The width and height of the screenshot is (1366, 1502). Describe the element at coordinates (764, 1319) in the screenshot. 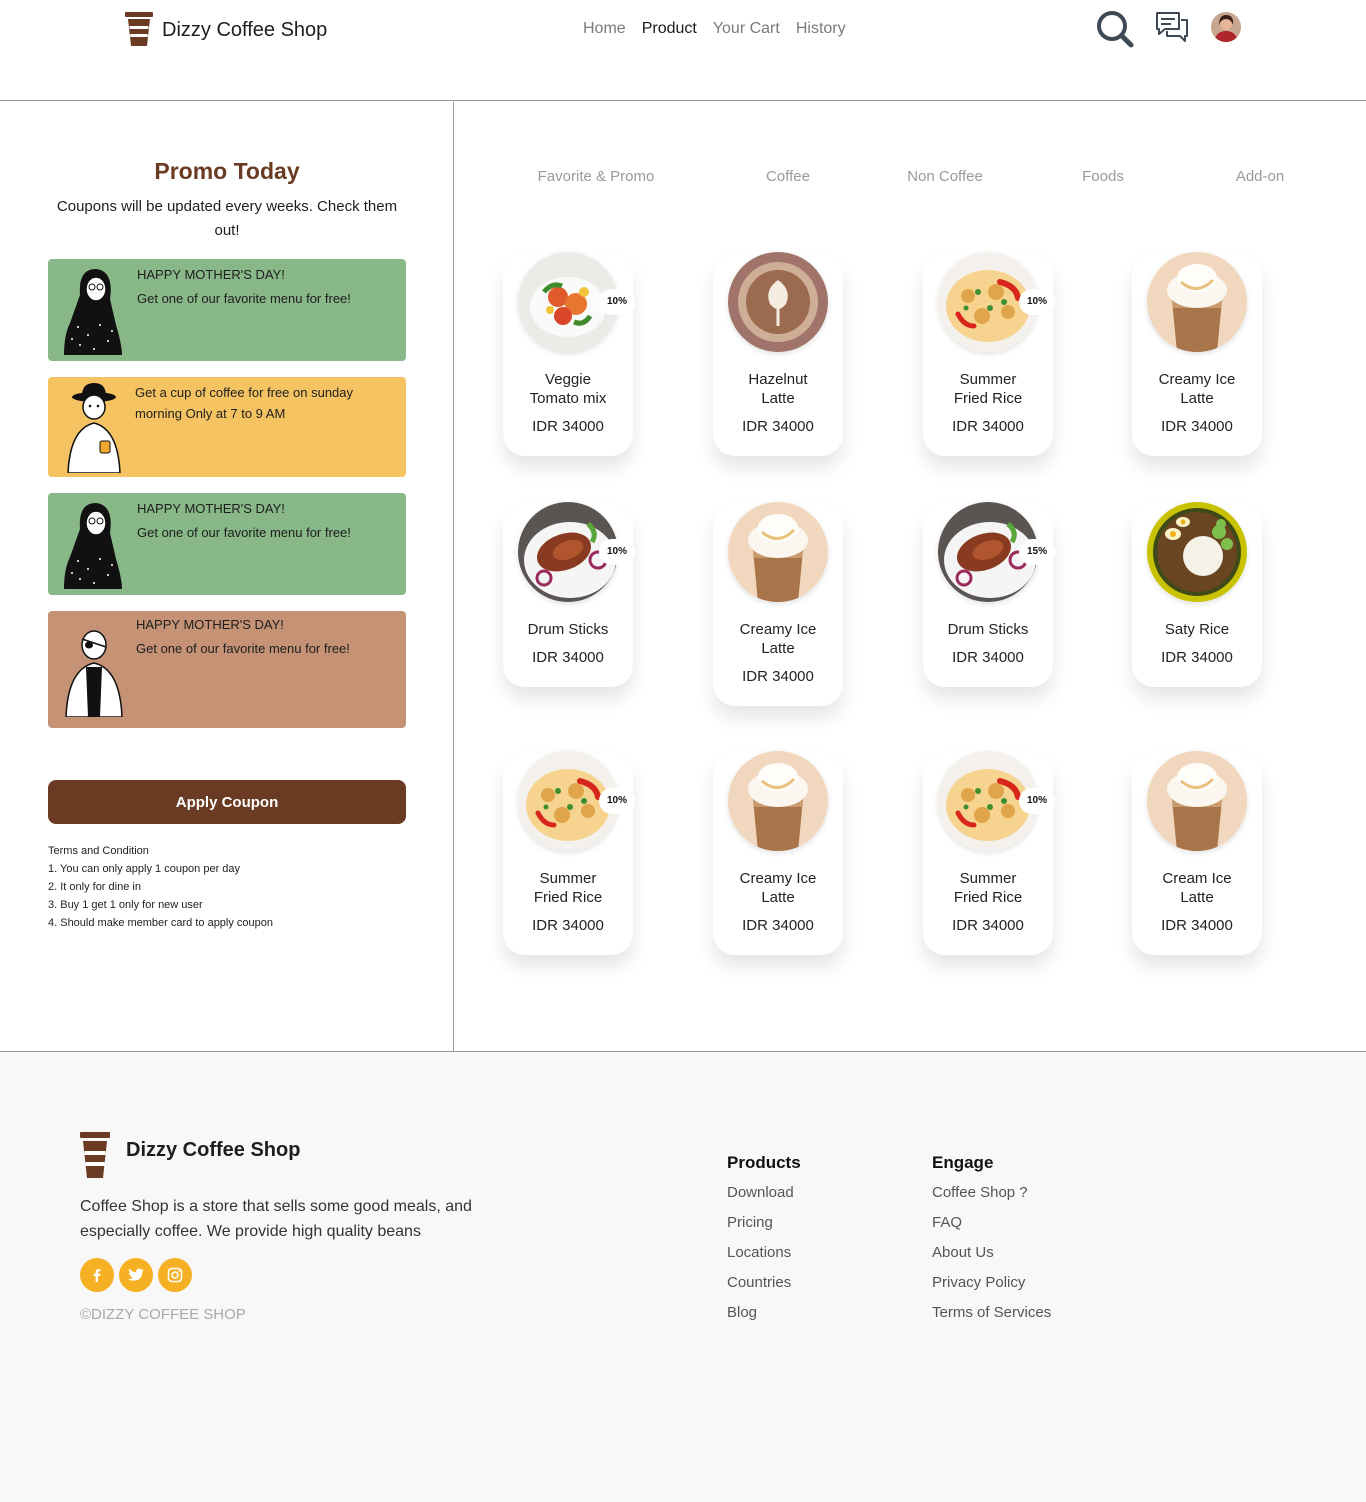

I see `footer-link-blog: Blog` at that location.